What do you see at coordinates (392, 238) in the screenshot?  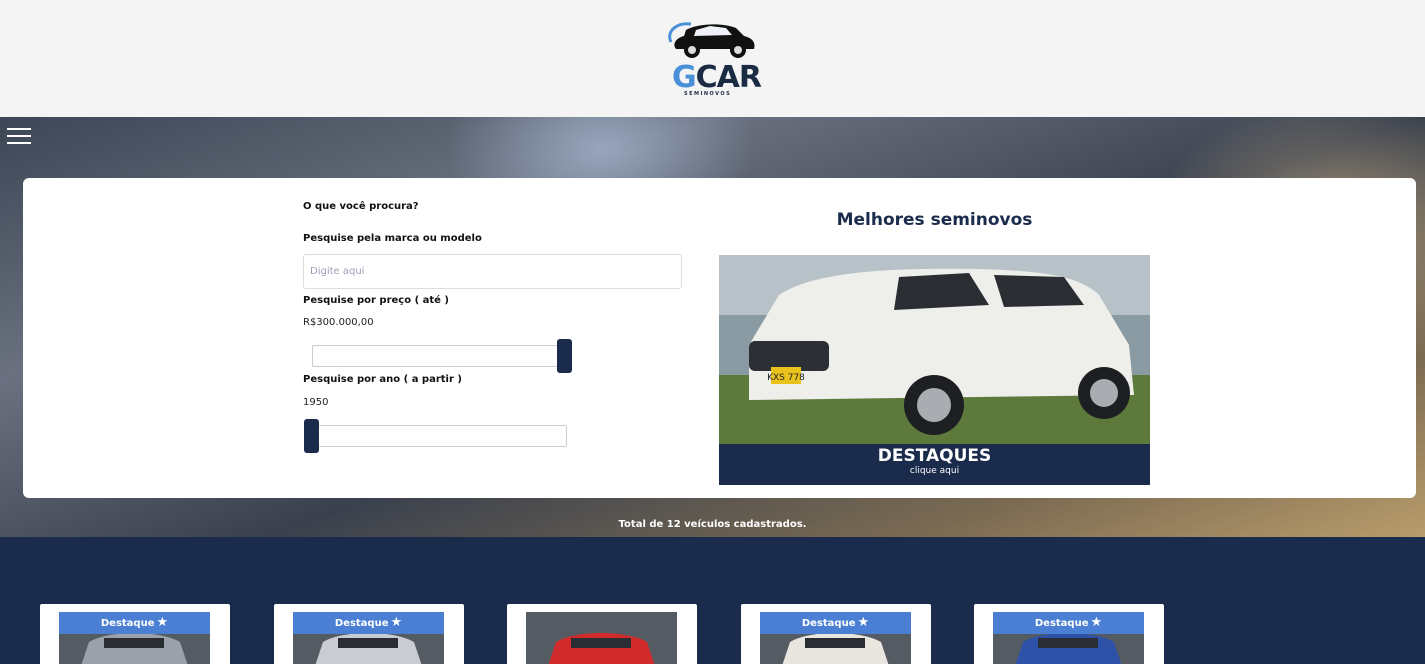 I see `brand-search-label: Pesquise pela marca ou modelo` at bounding box center [392, 238].